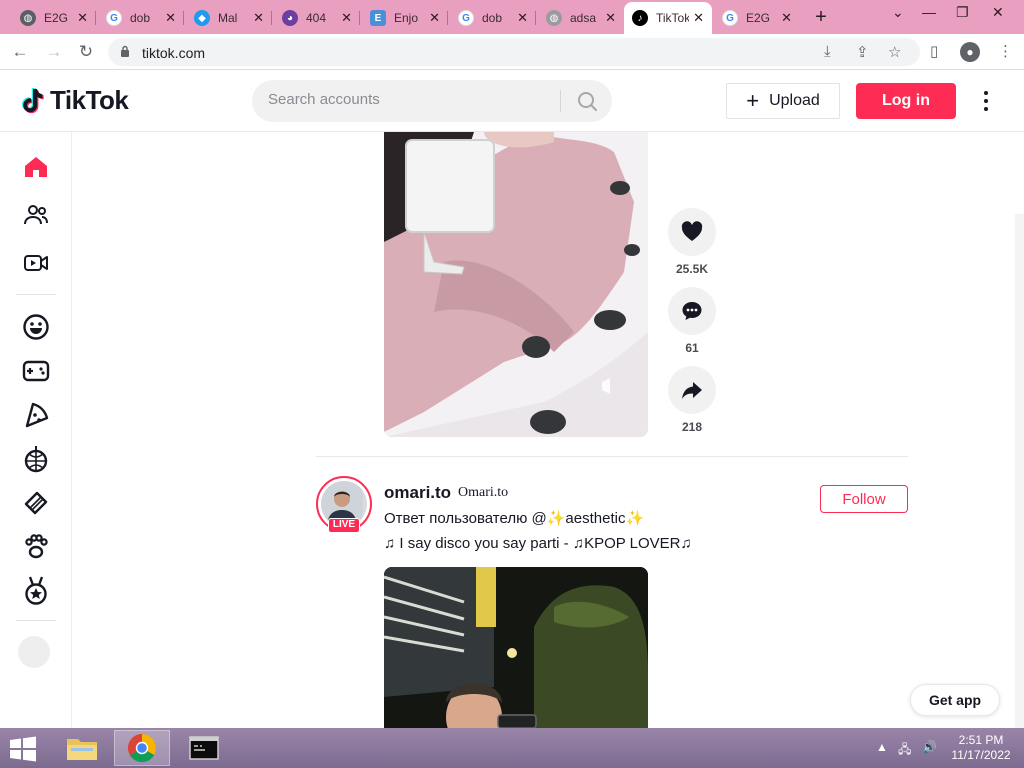  Describe the element at coordinates (54, 52) in the screenshot. I see `forward-icon: →` at that location.